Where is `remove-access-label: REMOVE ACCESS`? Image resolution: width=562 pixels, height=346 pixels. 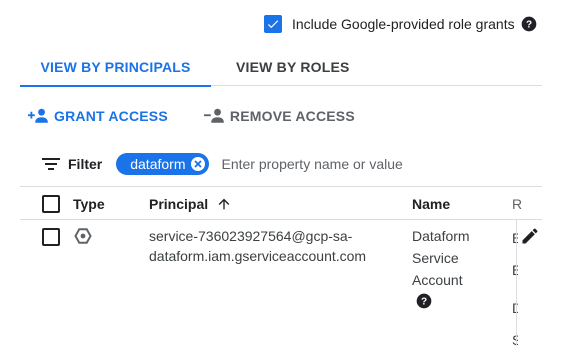 remove-access-label: REMOVE ACCESS is located at coordinates (292, 116).